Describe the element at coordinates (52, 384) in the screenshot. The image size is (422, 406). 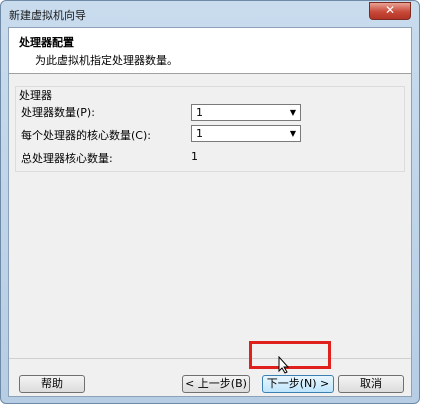
I see `help-button: 帮助` at that location.